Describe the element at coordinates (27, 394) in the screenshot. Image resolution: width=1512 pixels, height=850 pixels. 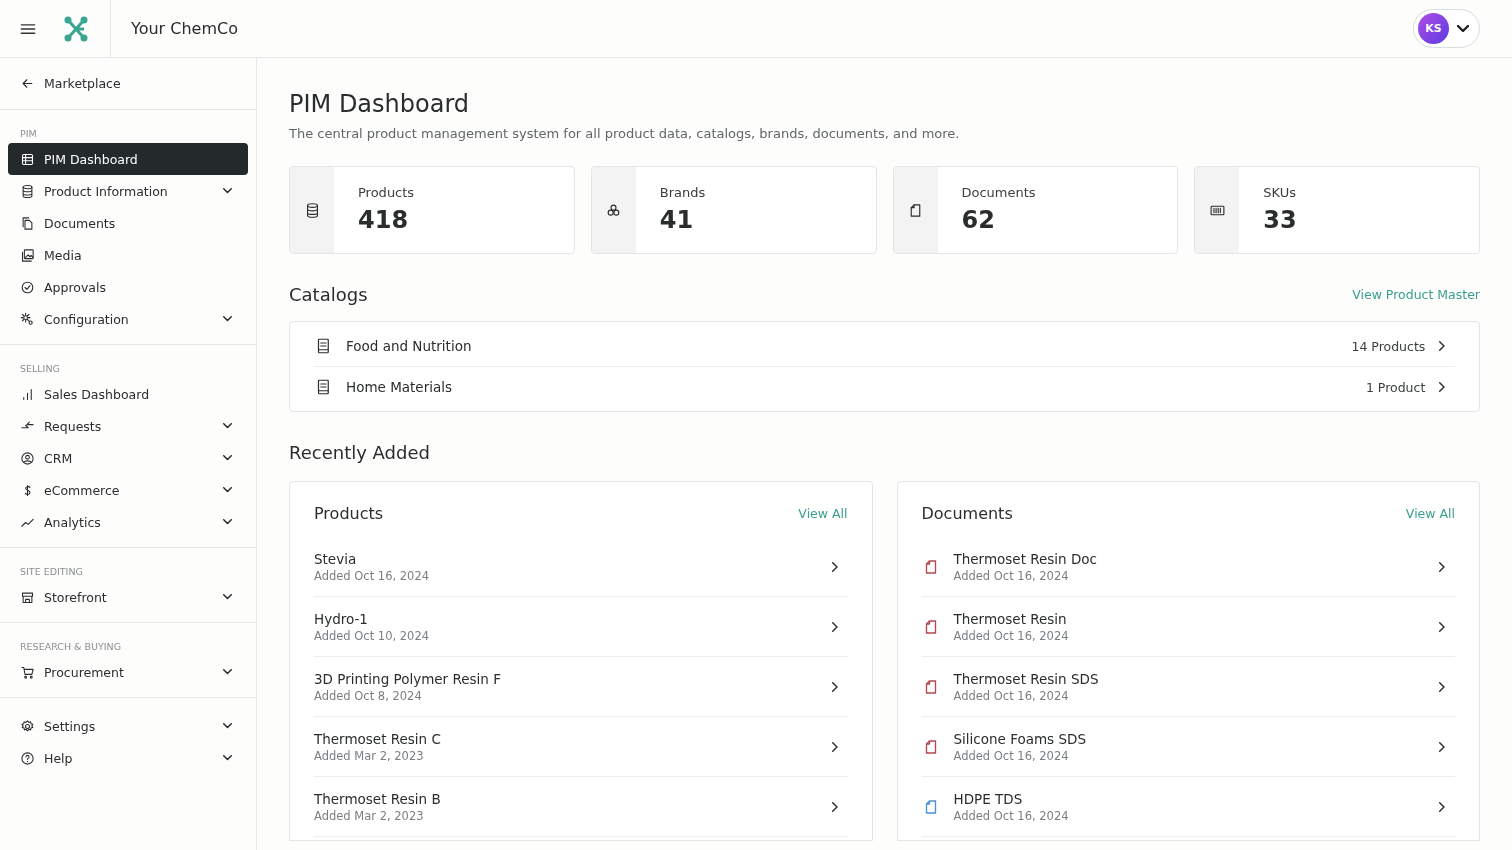
I see `bar-chart-icon` at that location.